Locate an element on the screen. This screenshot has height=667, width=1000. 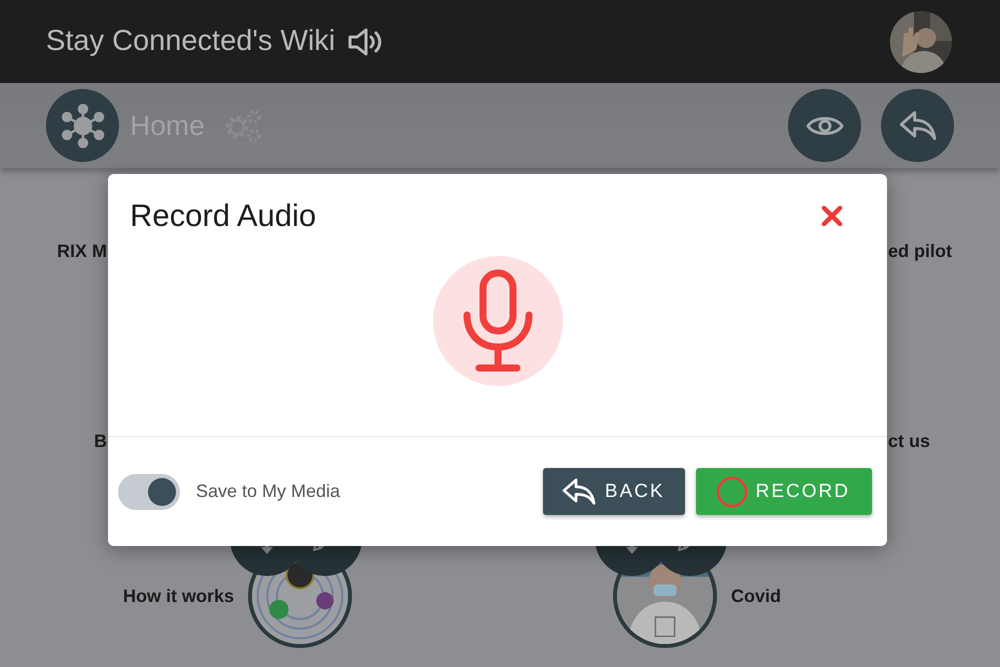
tile-label: ed pilot is located at coordinates (920, 251).